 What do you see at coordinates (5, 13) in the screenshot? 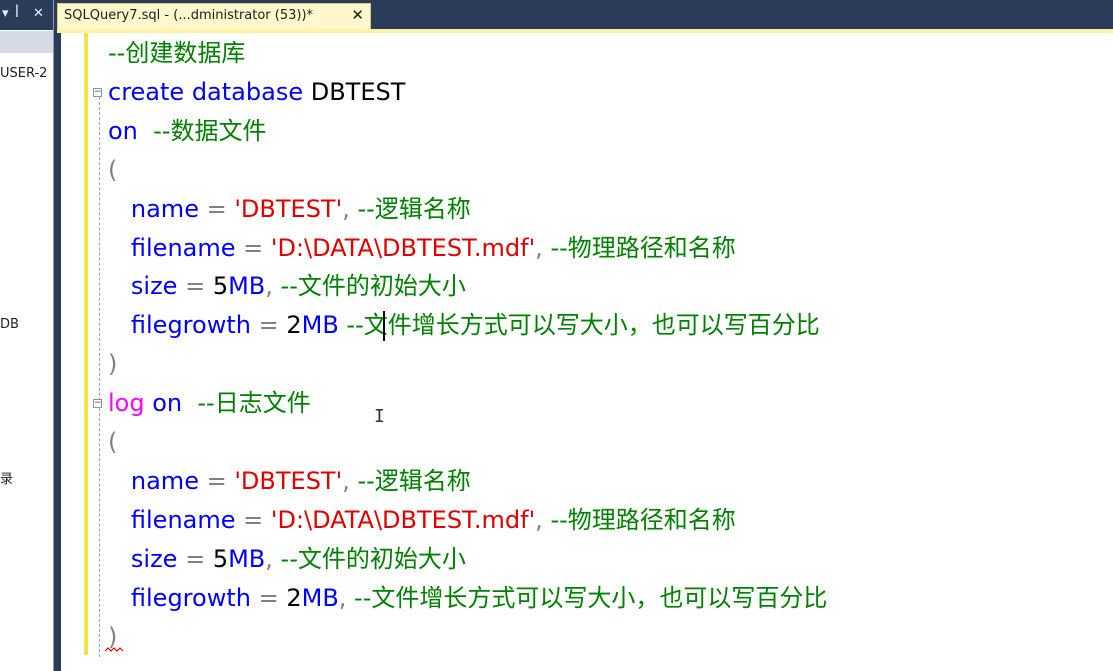
I see `dropdown-icon: ▾` at bounding box center [5, 13].